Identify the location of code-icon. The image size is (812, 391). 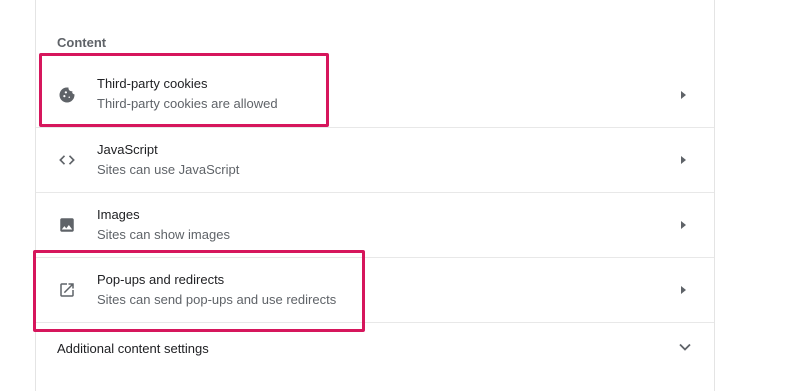
(67, 160).